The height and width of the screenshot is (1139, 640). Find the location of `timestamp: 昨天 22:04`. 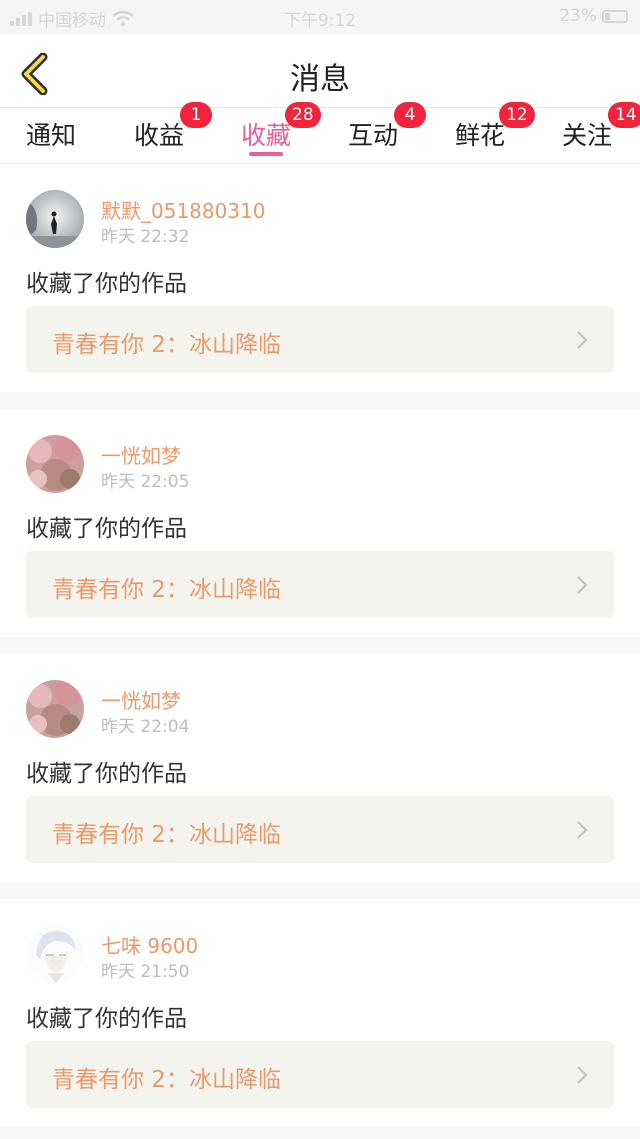

timestamp: 昨天 22:04 is located at coordinates (145, 727).